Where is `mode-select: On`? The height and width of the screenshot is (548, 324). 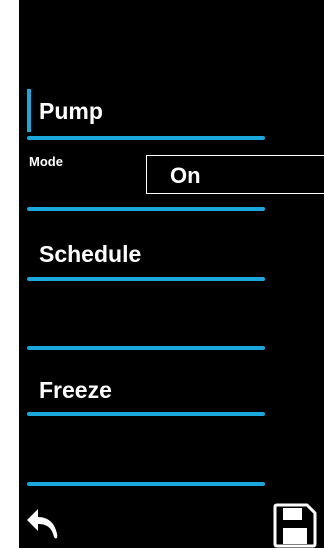 mode-select: On is located at coordinates (235, 174).